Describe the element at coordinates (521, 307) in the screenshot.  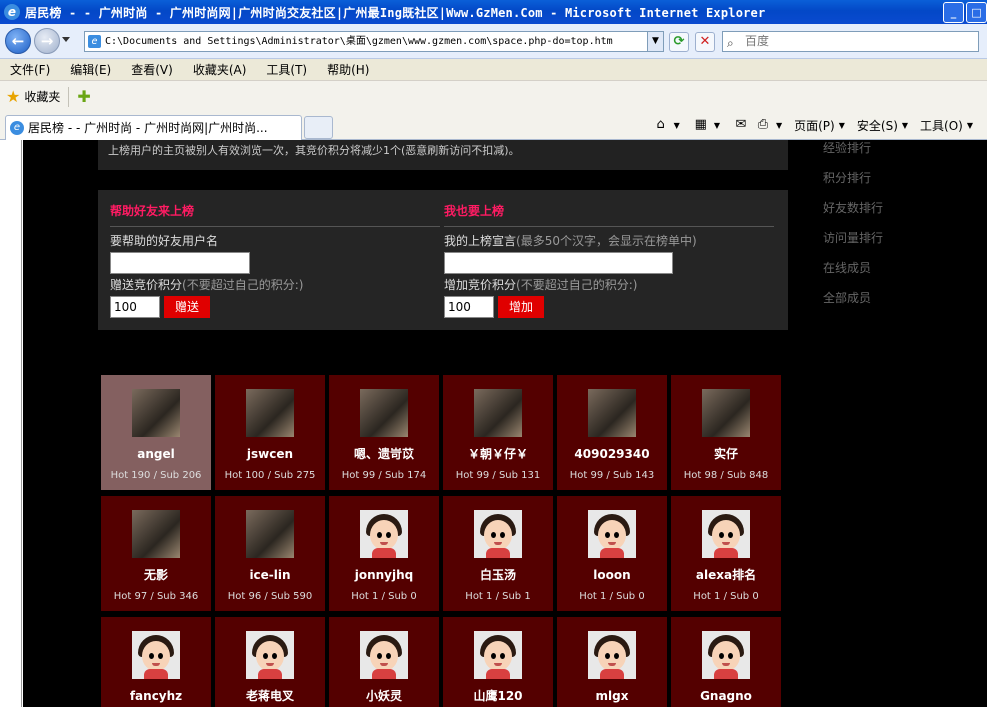
I see `add-credit-button: 增加` at that location.